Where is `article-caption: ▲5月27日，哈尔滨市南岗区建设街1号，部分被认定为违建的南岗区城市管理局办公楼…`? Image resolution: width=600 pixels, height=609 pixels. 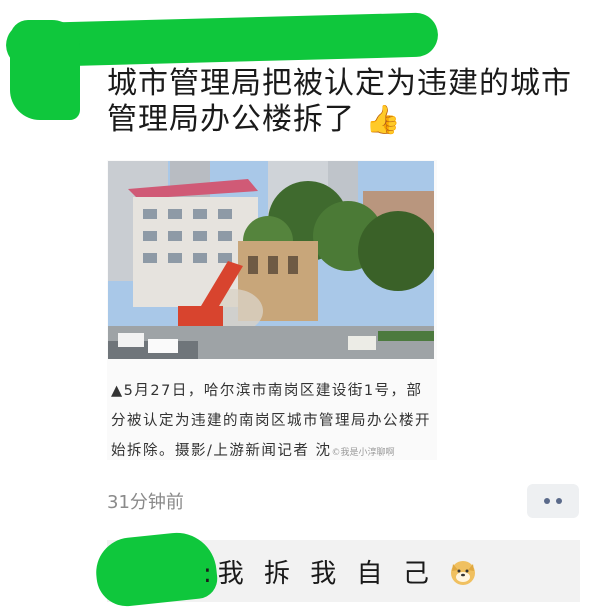 article-caption: ▲5月27日，哈尔滨市南岗区建设街1号，部分被认定为违建的南岗区城市管理局办公楼… is located at coordinates (274, 422).